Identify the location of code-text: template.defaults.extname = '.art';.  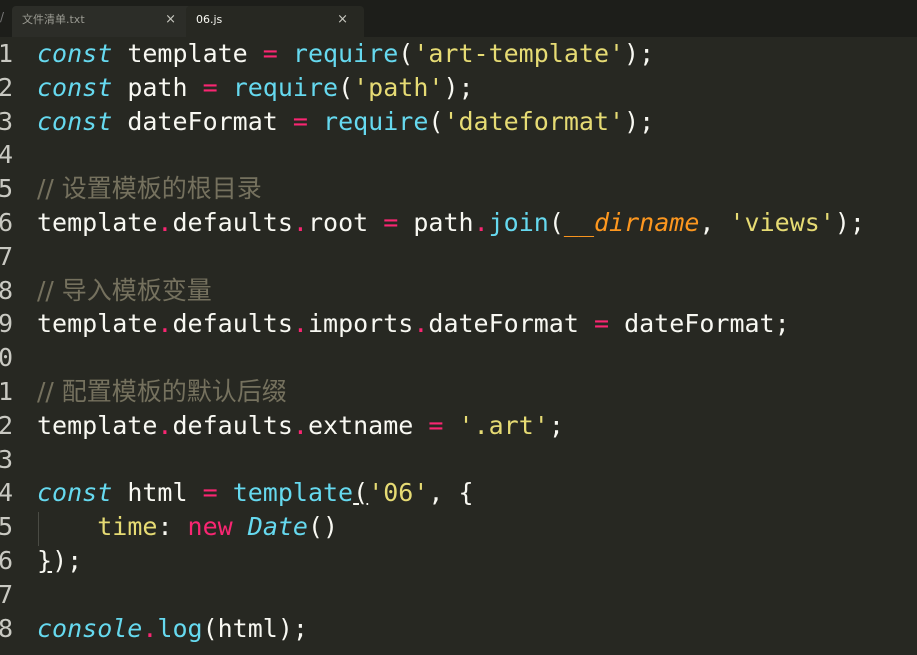
(300, 426).